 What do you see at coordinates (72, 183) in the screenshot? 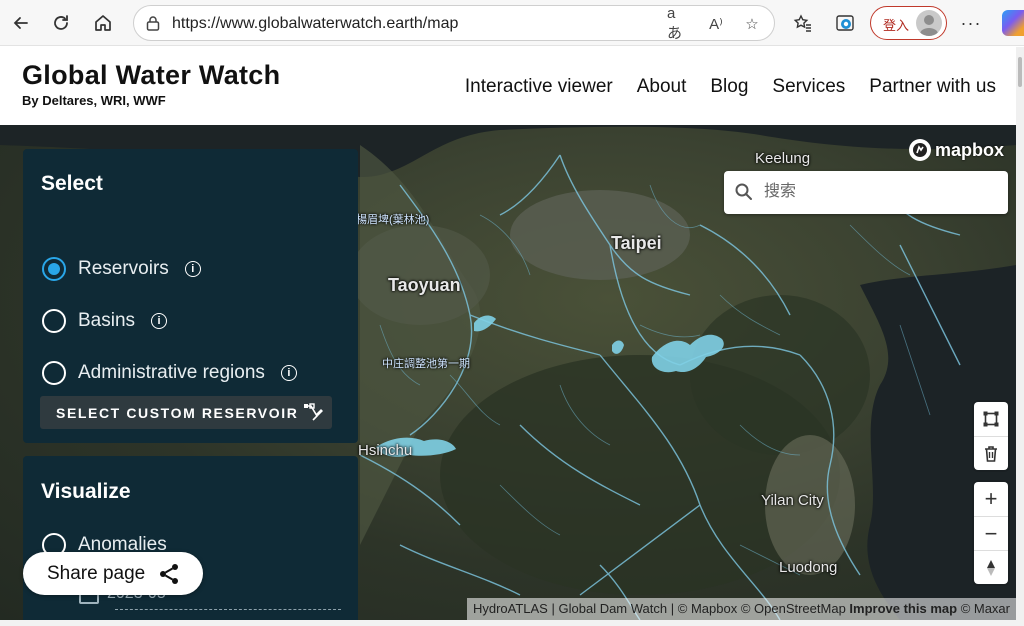
I see `select-panel-title: Select` at bounding box center [72, 183].